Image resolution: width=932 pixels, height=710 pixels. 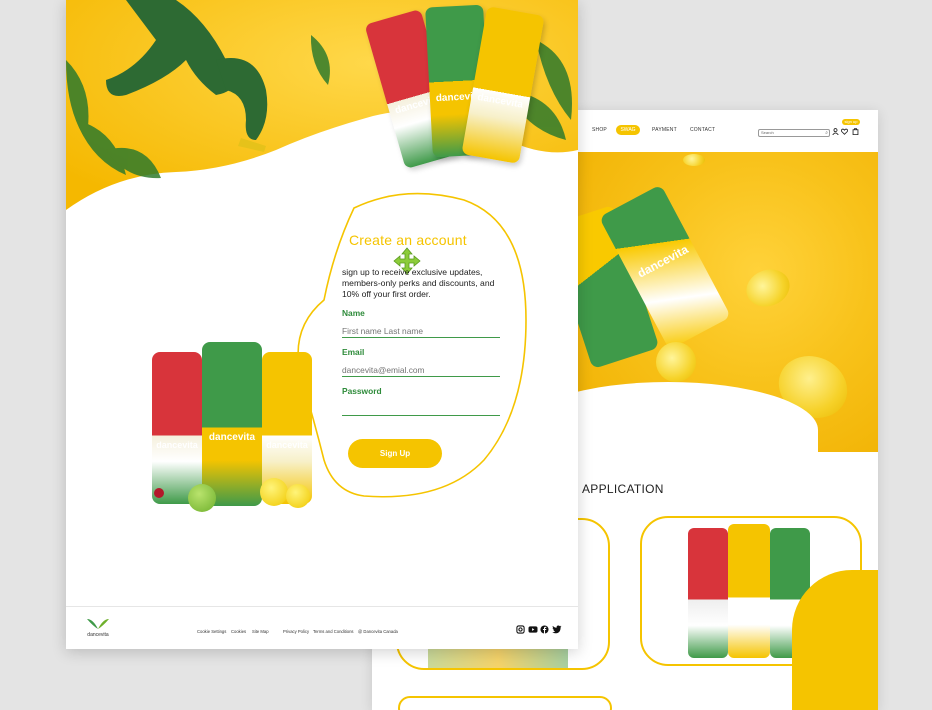 What do you see at coordinates (353, 313) in the screenshot?
I see `name-label: Name` at bounding box center [353, 313].